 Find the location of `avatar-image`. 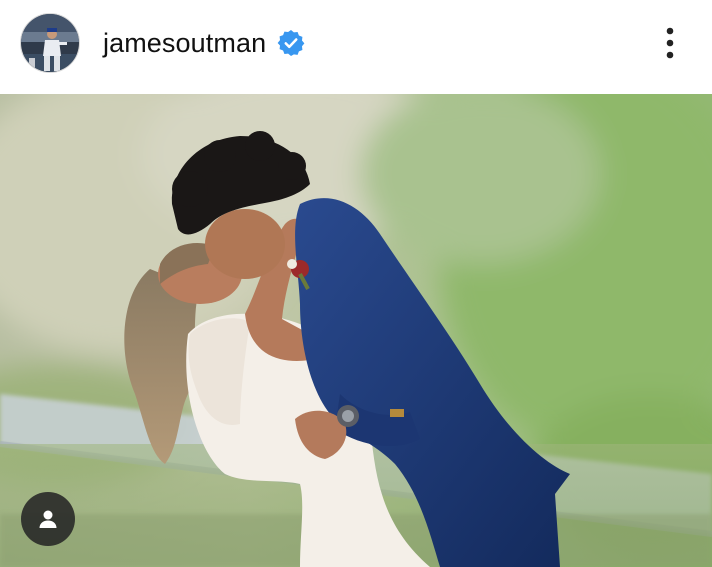

avatar-image is located at coordinates (50, 43).